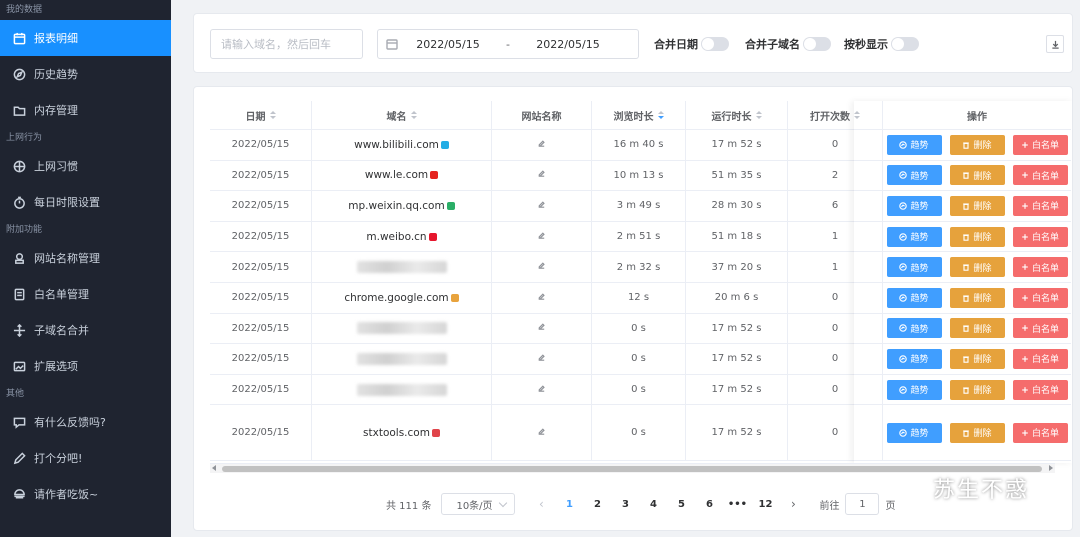 The width and height of the screenshot is (1080, 537). What do you see at coordinates (569, 504) in the screenshot?
I see `page-button: 1` at bounding box center [569, 504].